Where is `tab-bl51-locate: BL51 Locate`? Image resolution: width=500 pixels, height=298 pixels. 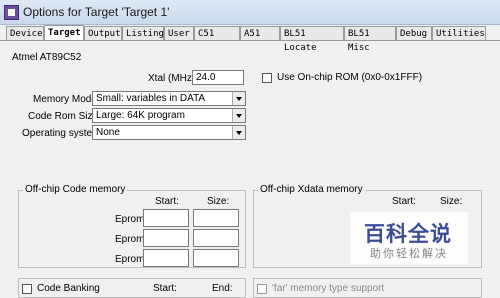 tab-bl51-locate: BL51 Locate is located at coordinates (312, 39).